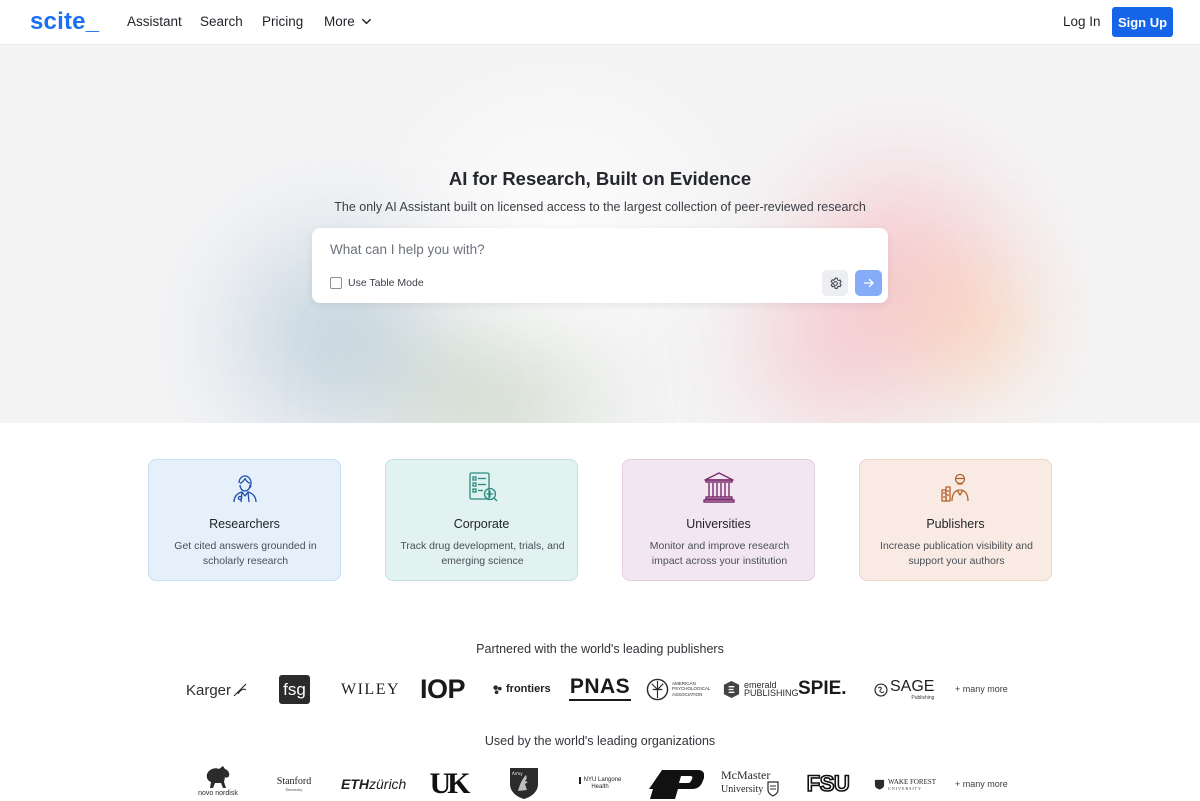 This screenshot has height=801, width=1200. Describe the element at coordinates (676, 784) in the screenshot. I see `purdue-logo: P` at that location.